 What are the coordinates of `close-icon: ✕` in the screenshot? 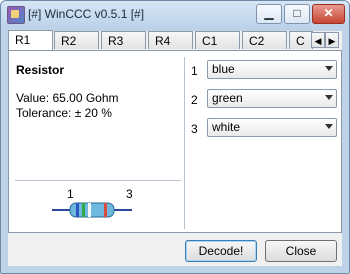 It's located at (328, 13).